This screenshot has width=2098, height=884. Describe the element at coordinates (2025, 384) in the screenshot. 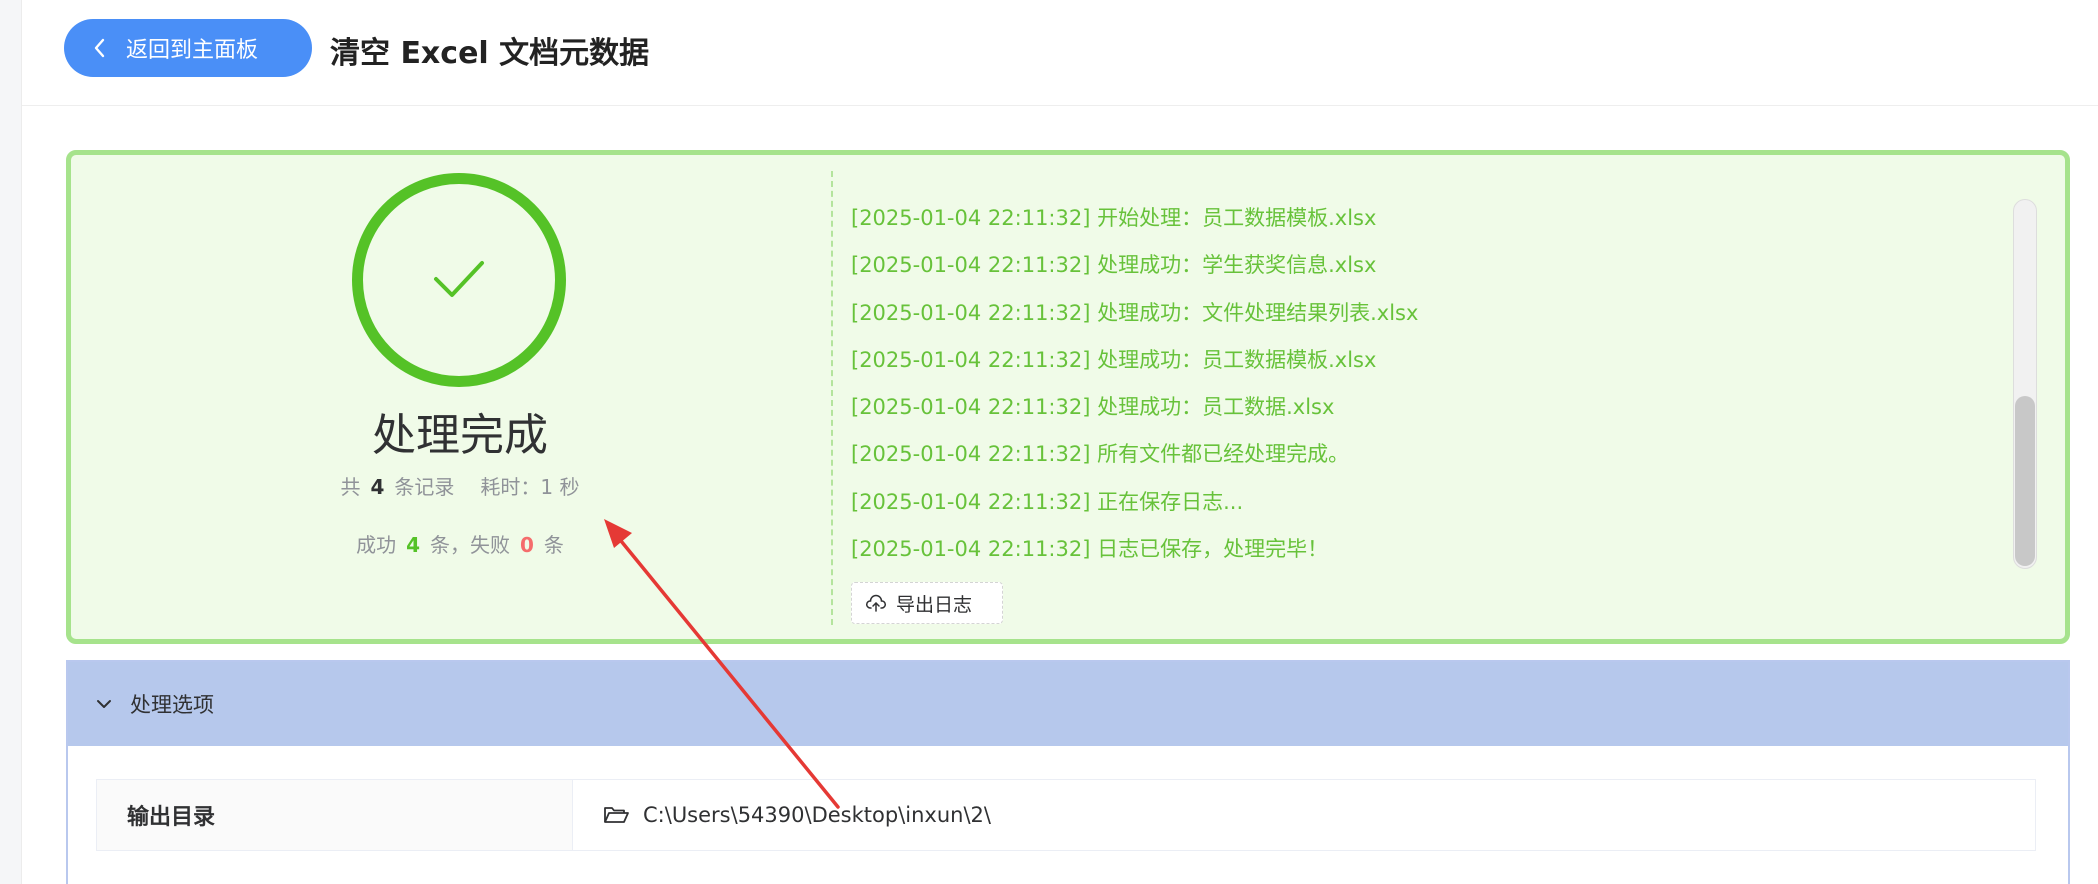

I see `log-scrollbar` at that location.